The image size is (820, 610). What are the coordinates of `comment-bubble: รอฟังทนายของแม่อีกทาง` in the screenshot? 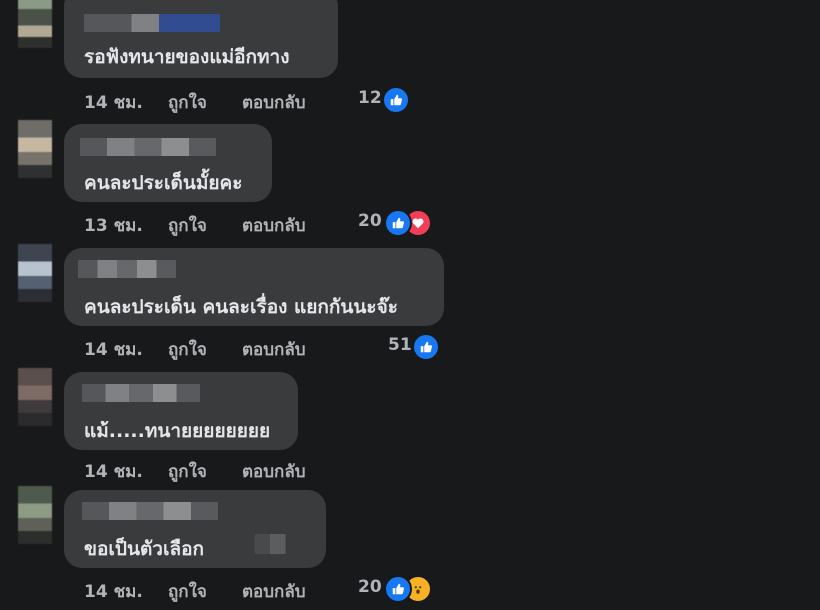 It's located at (201, 39).